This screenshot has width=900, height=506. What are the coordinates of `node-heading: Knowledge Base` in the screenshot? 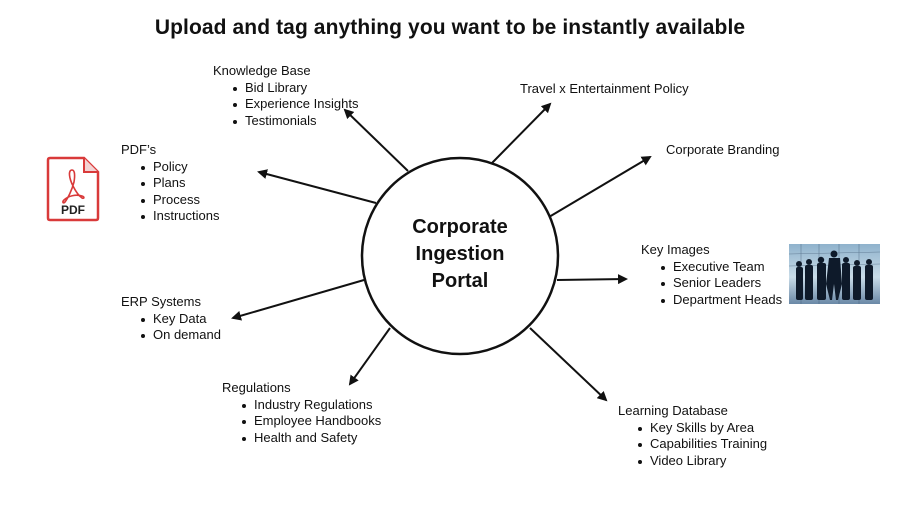 It's located at (262, 70).